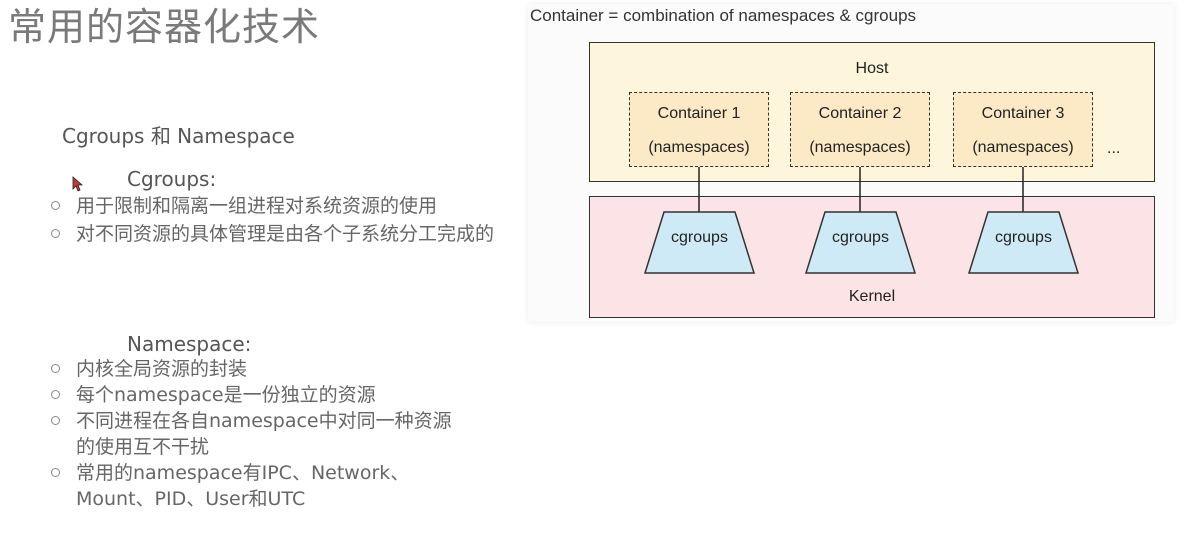 The image size is (1198, 545). Describe the element at coordinates (872, 296) in the screenshot. I see `kernel-label: Kernel` at that location.